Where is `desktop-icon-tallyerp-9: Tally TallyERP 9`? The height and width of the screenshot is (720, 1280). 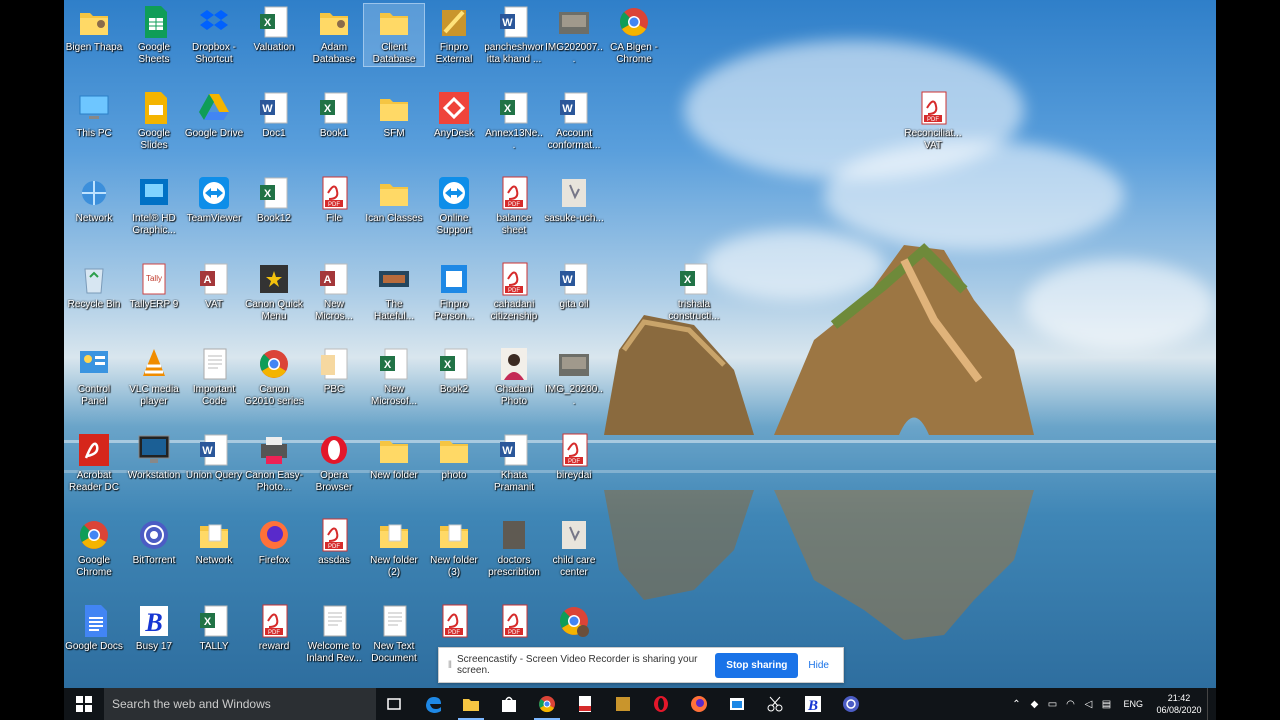 desktop-icon-tallyerp-9: Tally TallyERP 9 is located at coordinates (154, 286).